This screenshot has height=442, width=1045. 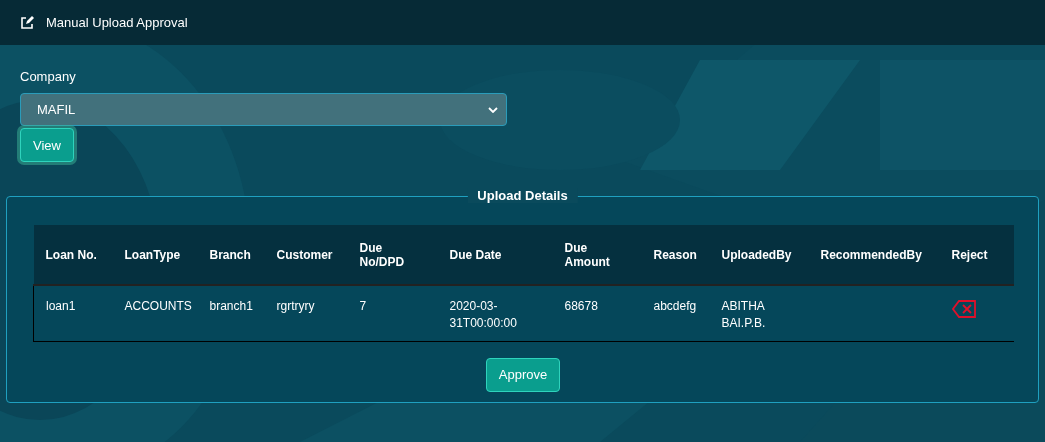 What do you see at coordinates (117, 22) in the screenshot?
I see `page-title: Manual Upload Approval` at bounding box center [117, 22].